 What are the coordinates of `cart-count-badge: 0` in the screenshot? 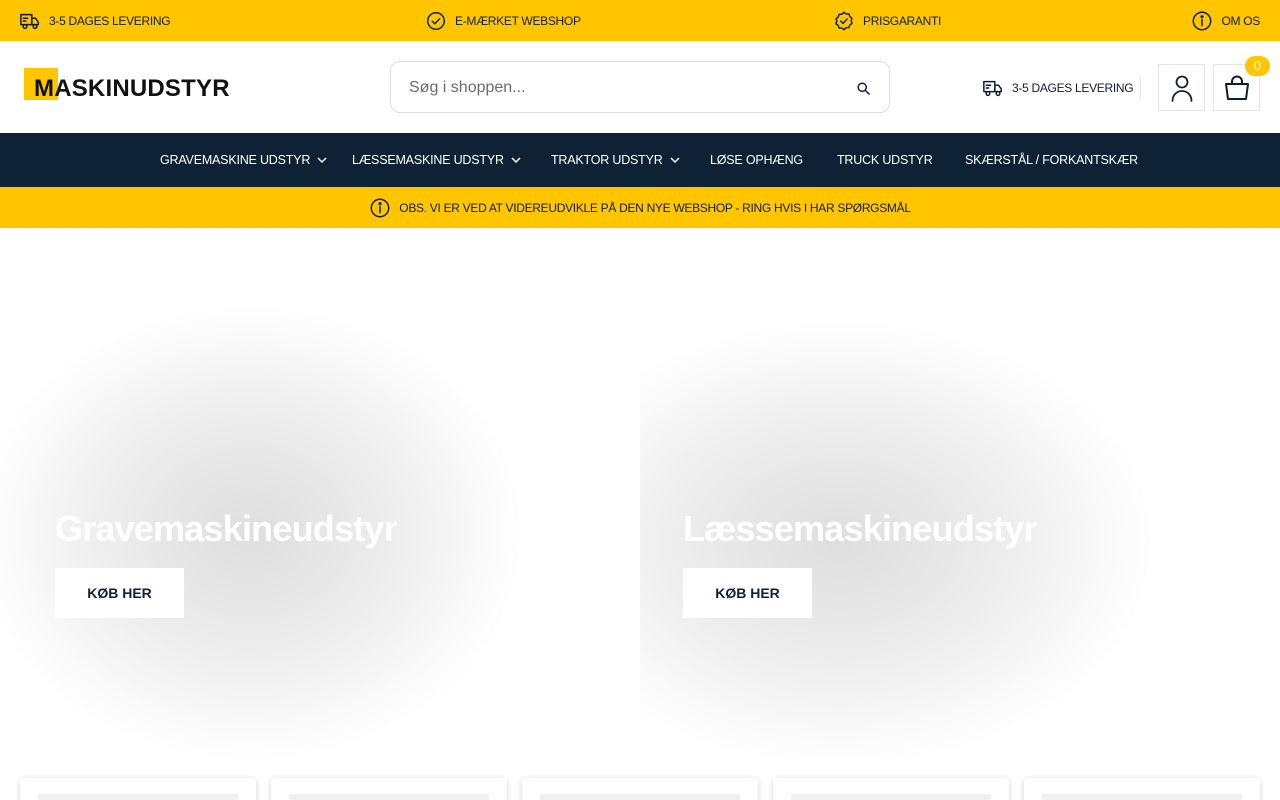 It's located at (1257, 66).